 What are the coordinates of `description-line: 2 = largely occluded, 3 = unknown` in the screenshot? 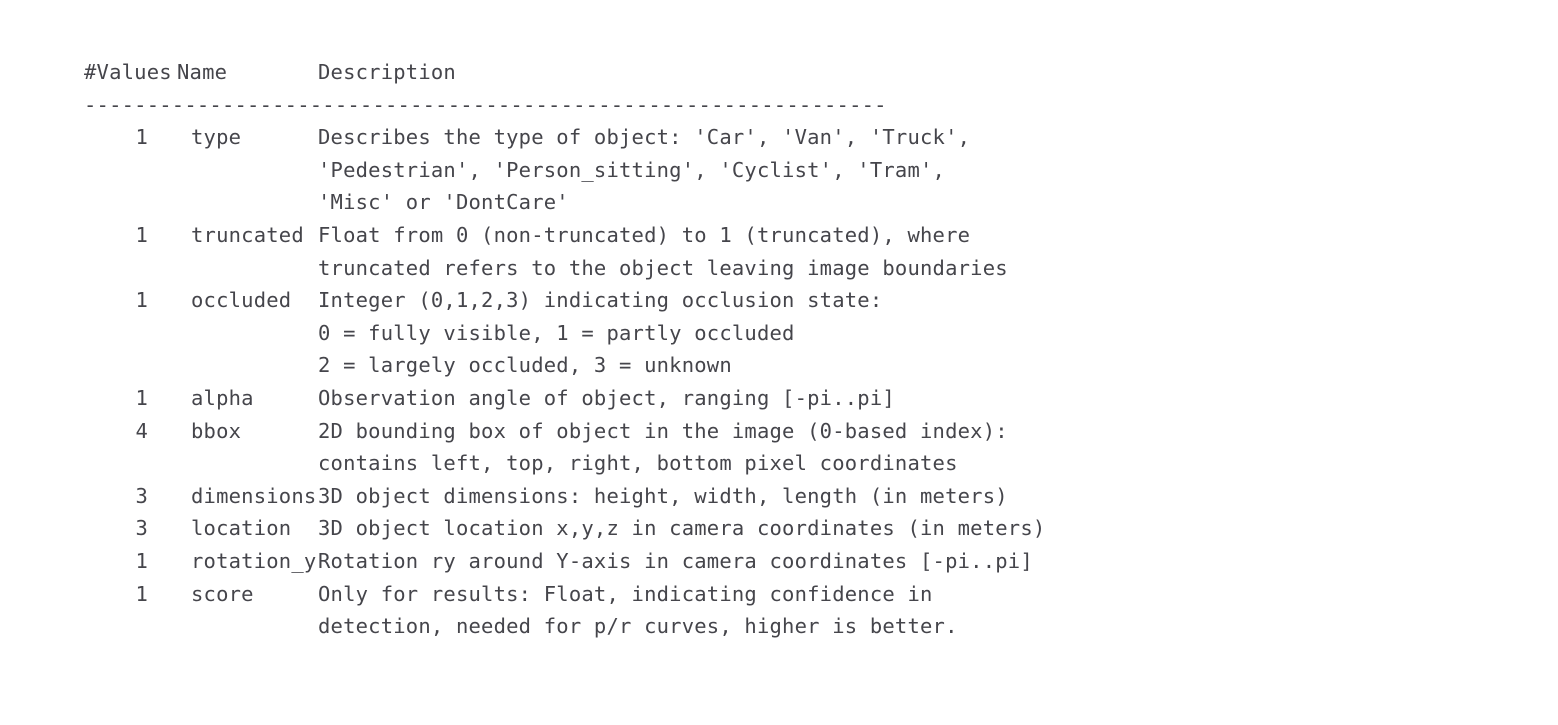 It's located at (525, 365).